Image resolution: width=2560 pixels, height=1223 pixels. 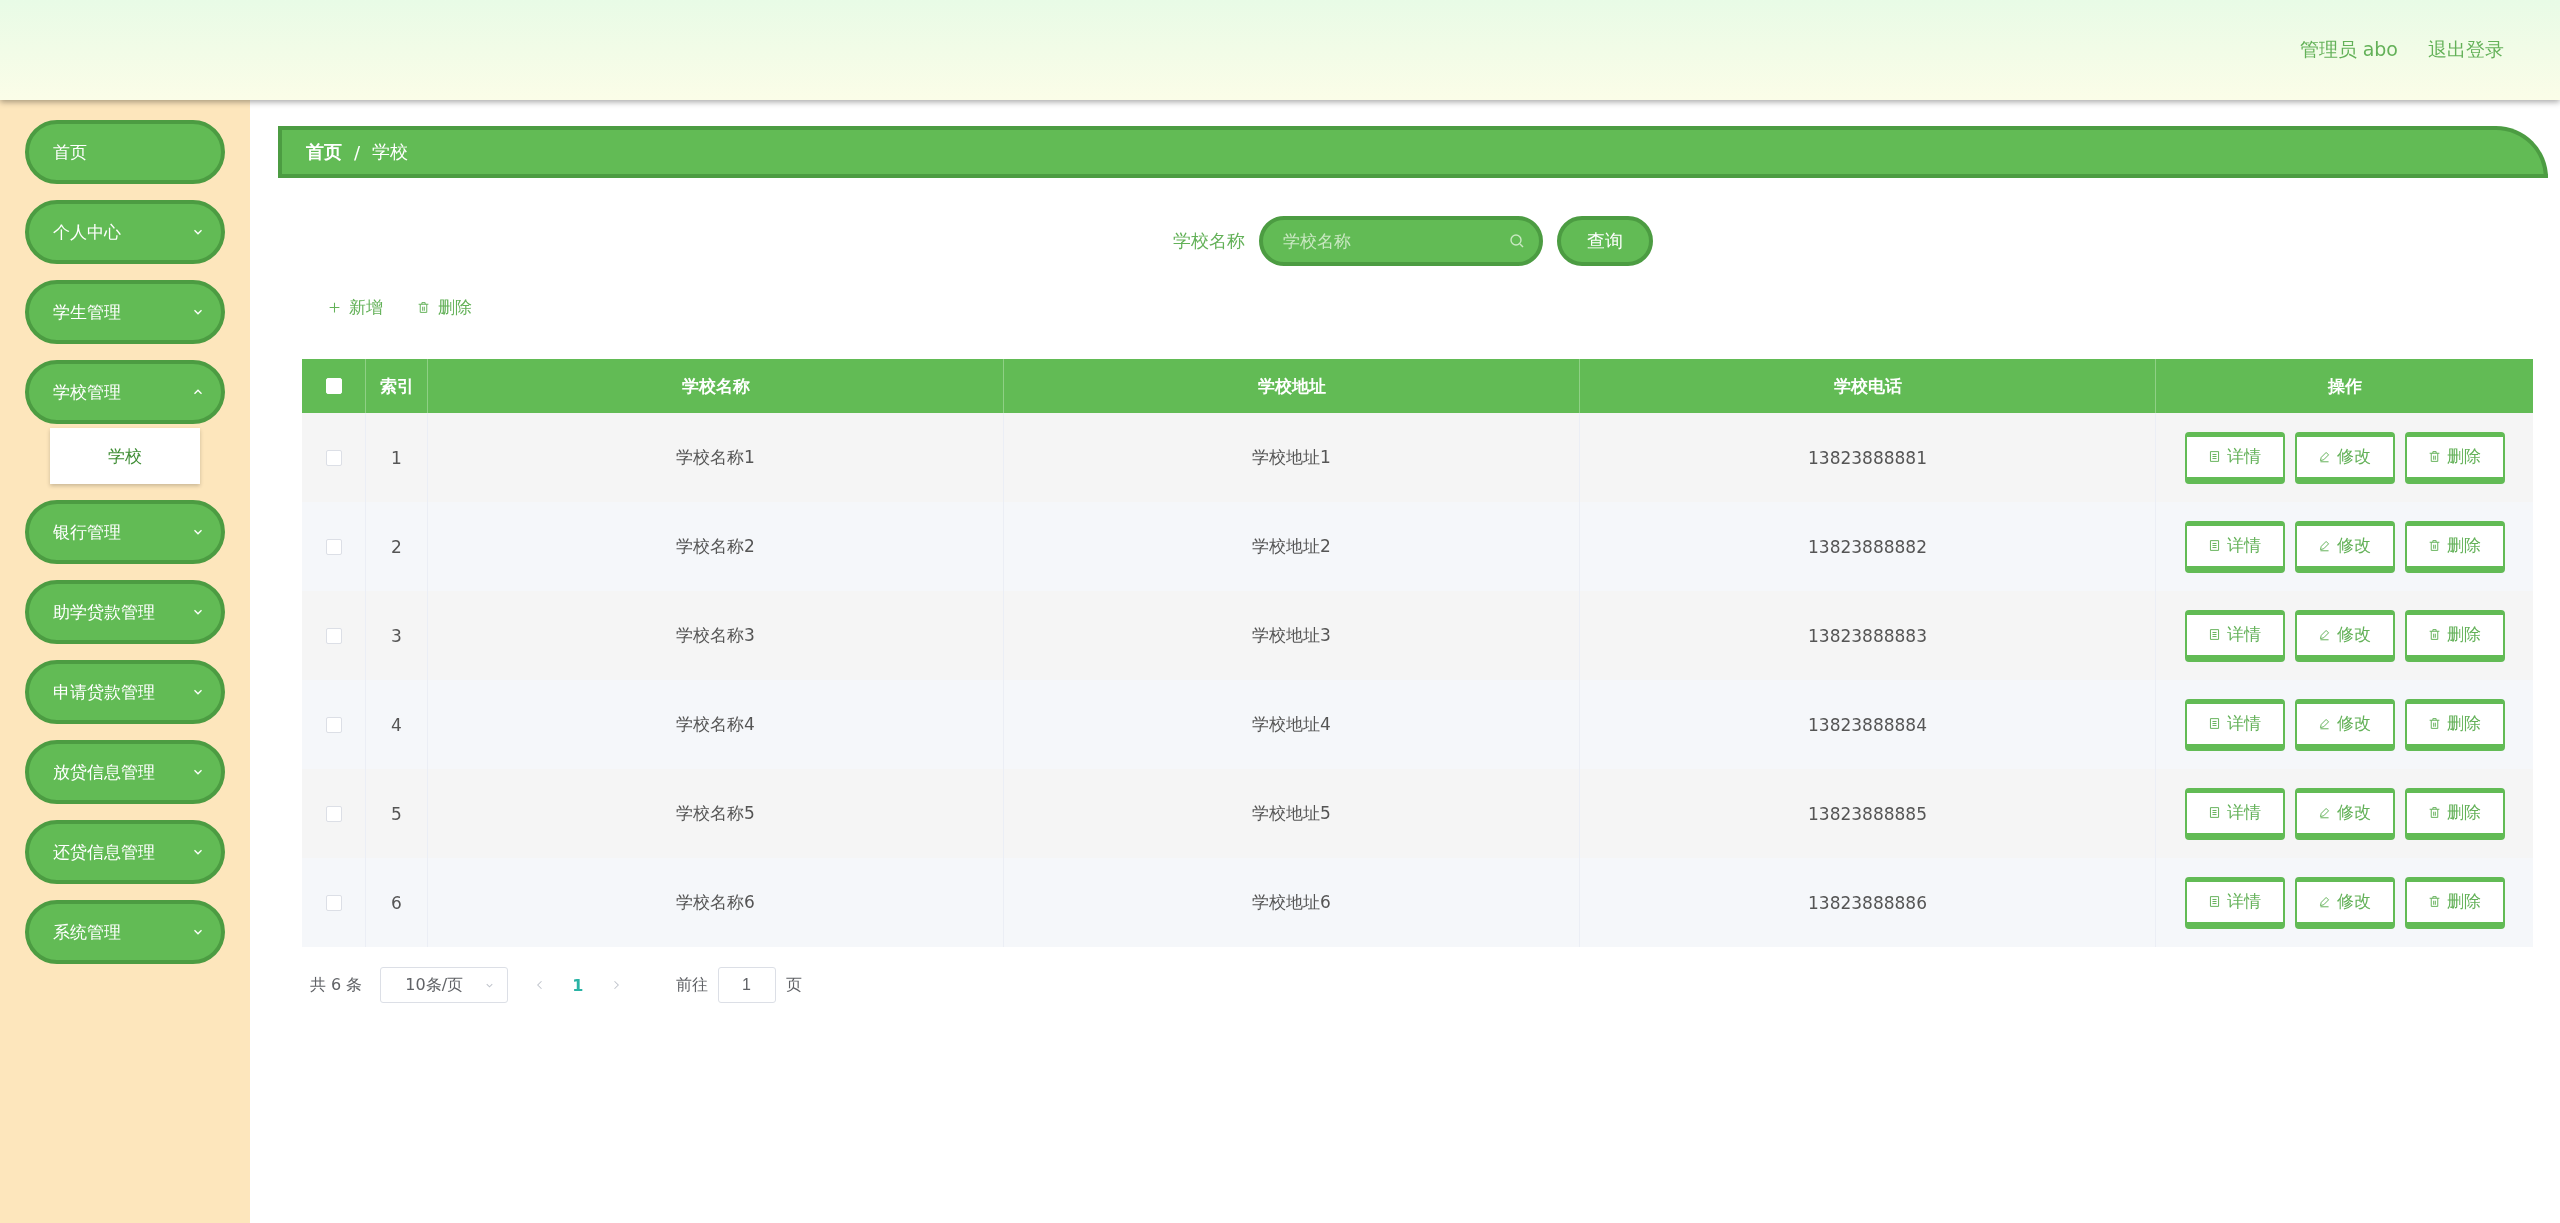 What do you see at coordinates (397, 902) in the screenshot?
I see `table-cell: 6` at bounding box center [397, 902].